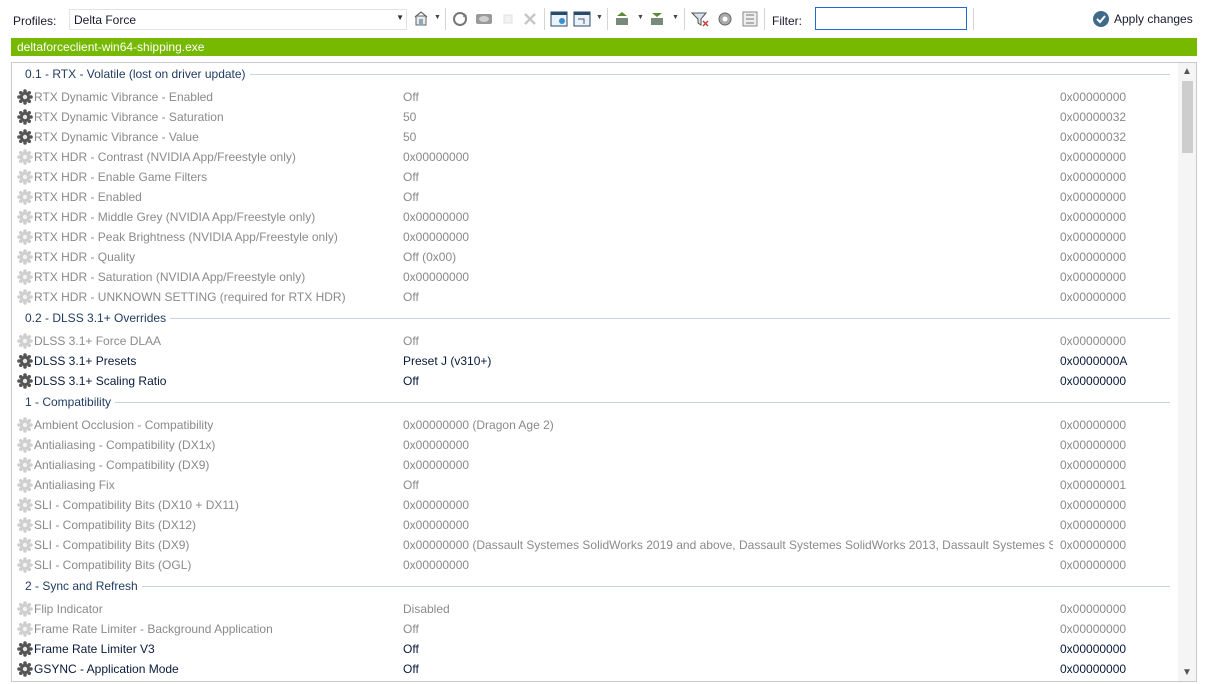 This screenshot has width=1207, height=684. What do you see at coordinates (750, 19) in the screenshot?
I see `scan-icon` at bounding box center [750, 19].